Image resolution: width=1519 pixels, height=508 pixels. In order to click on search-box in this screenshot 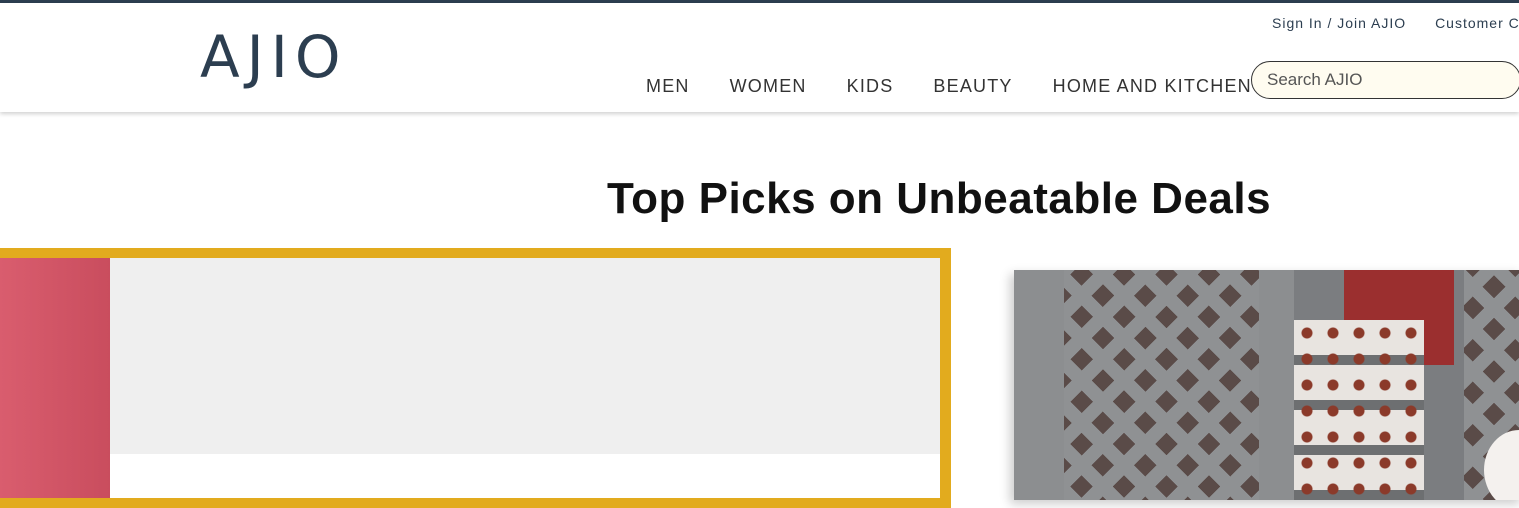, I will do `click(1385, 80)`.